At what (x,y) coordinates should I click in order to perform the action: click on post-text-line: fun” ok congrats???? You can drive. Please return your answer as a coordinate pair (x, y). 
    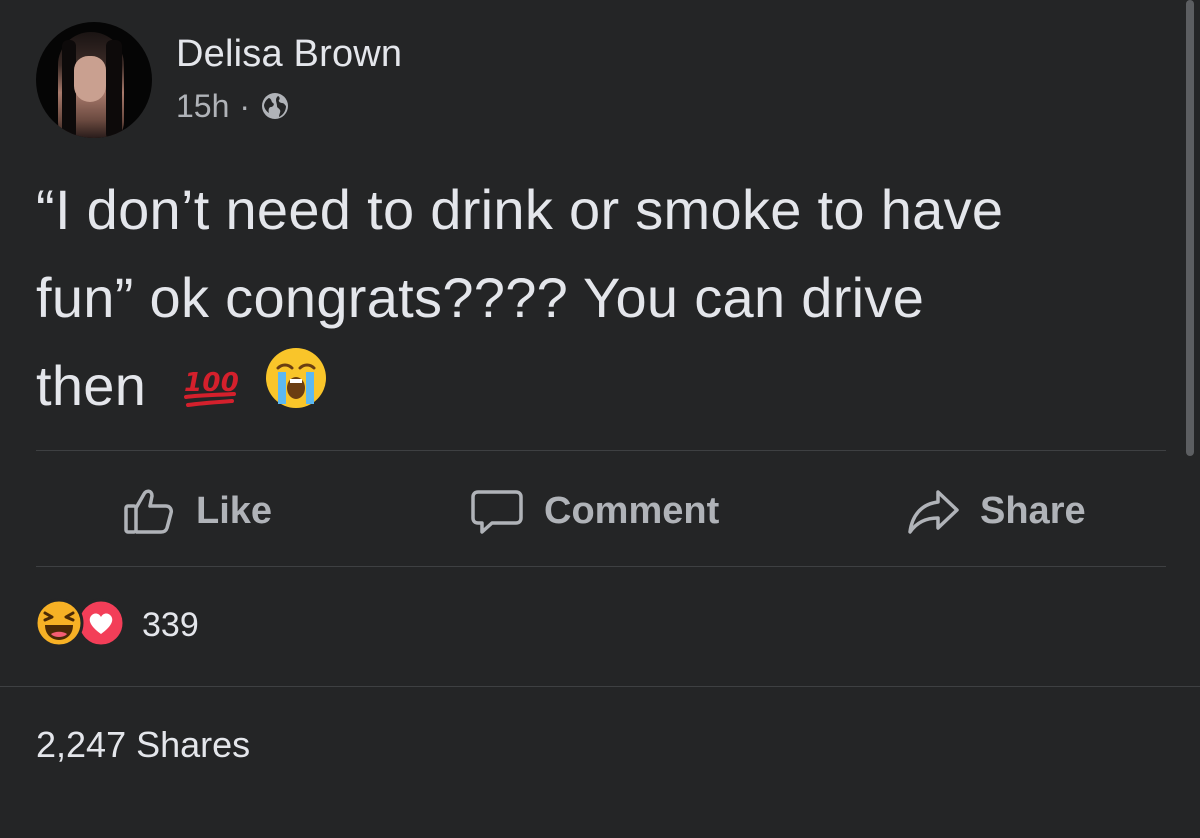
    Looking at the image, I should click on (480, 297).